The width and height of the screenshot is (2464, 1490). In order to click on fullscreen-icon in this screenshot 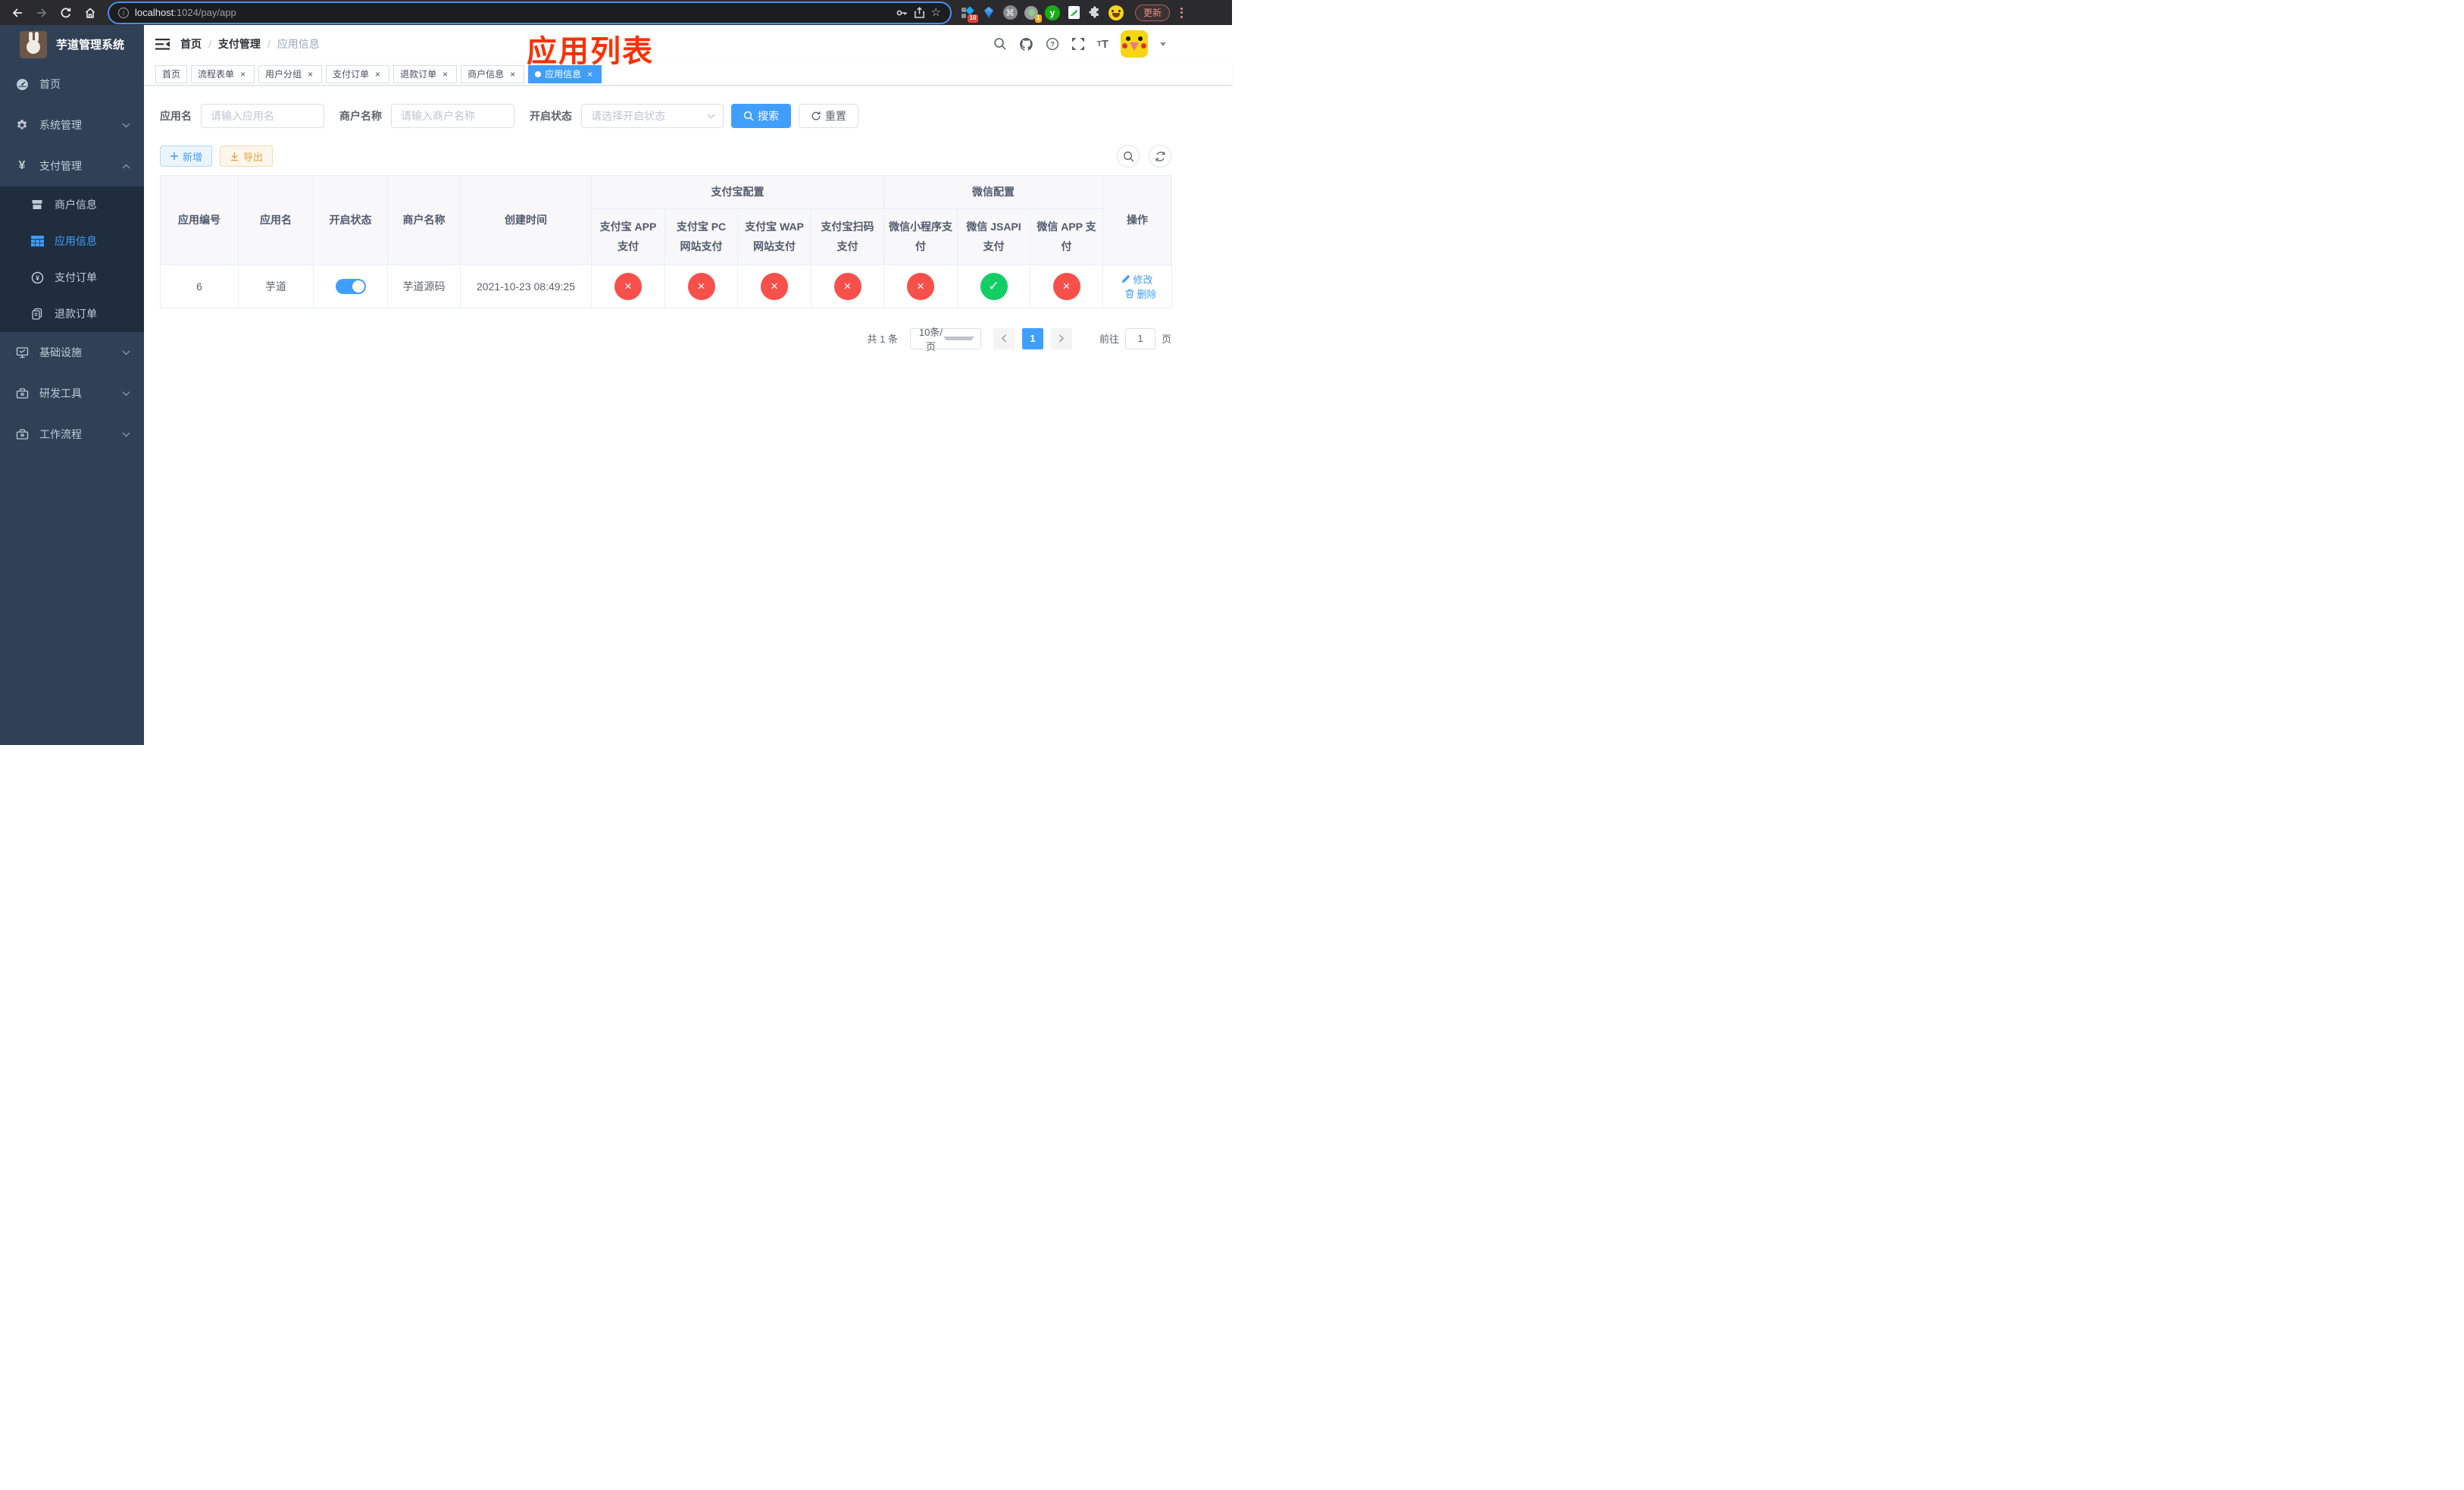, I will do `click(1078, 44)`.